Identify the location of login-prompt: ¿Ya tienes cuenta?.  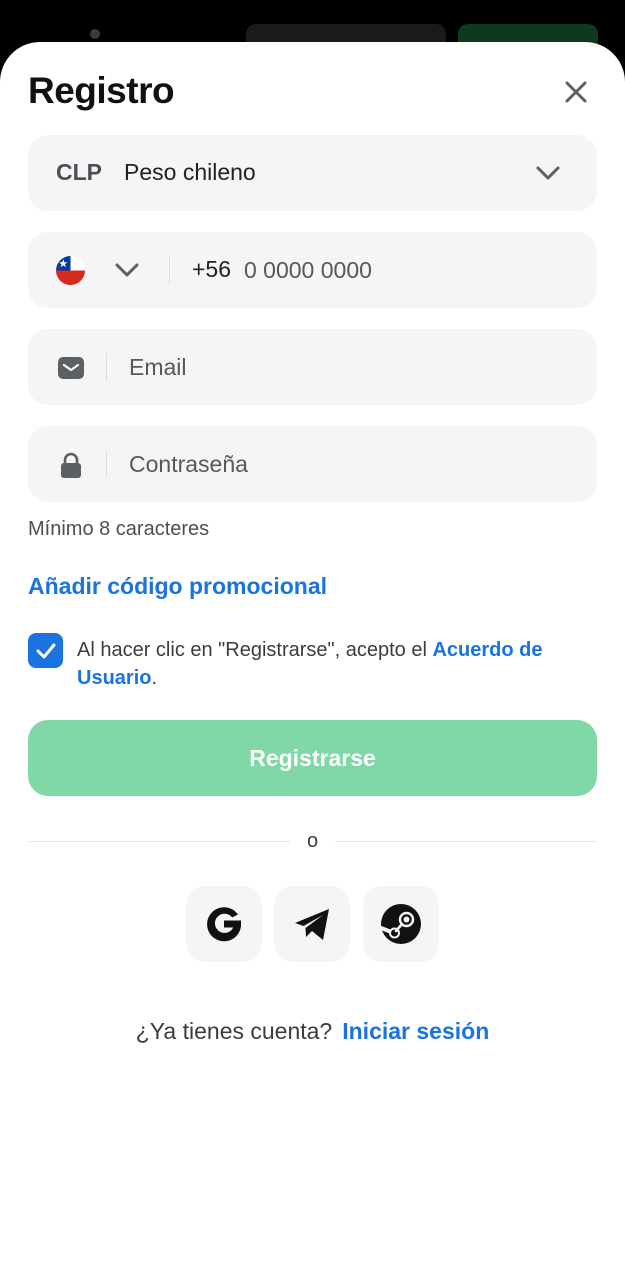
(234, 1031).